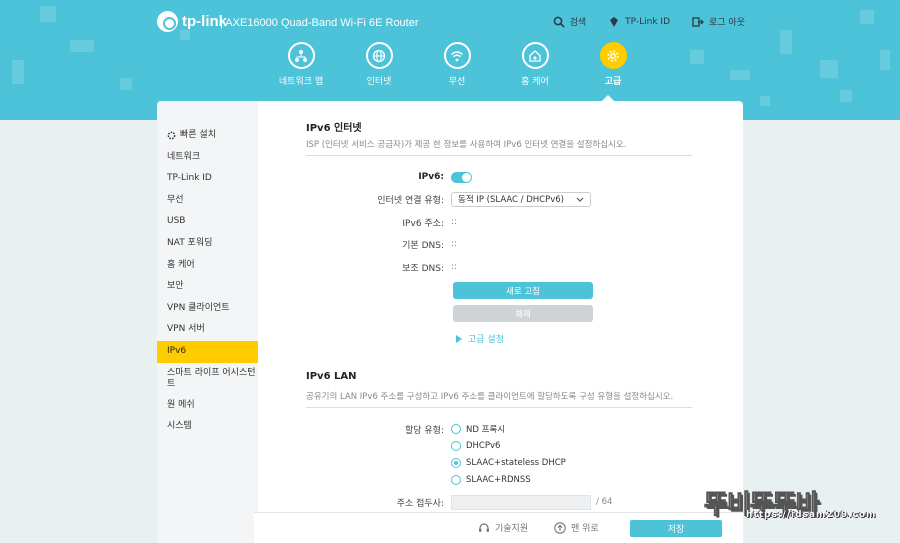  Describe the element at coordinates (580, 199) in the screenshot. I see `chevron-down-icon` at that location.